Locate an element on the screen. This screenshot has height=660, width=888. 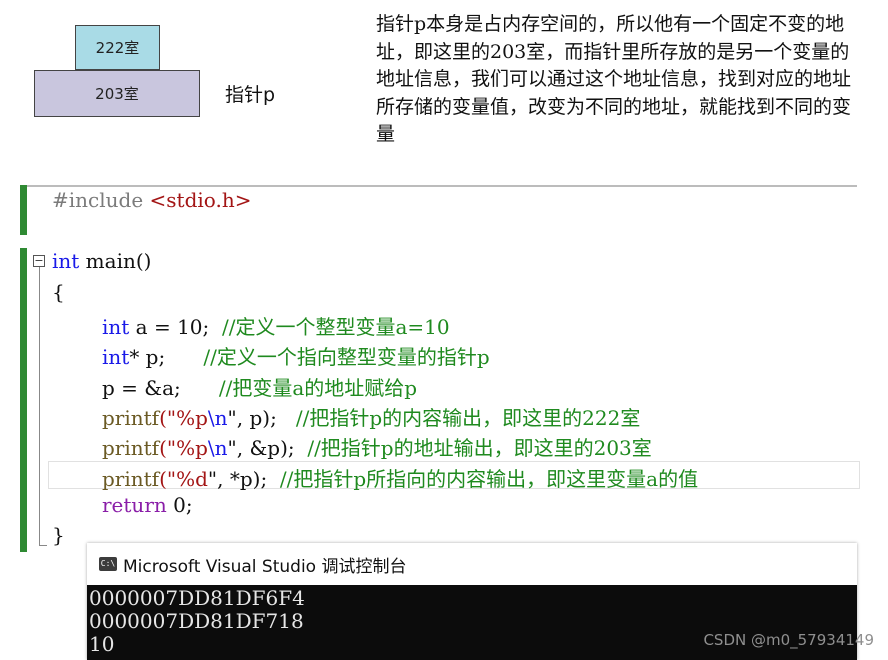
code-comment: //定义一个指向整型变量的指针p is located at coordinates (346, 357).